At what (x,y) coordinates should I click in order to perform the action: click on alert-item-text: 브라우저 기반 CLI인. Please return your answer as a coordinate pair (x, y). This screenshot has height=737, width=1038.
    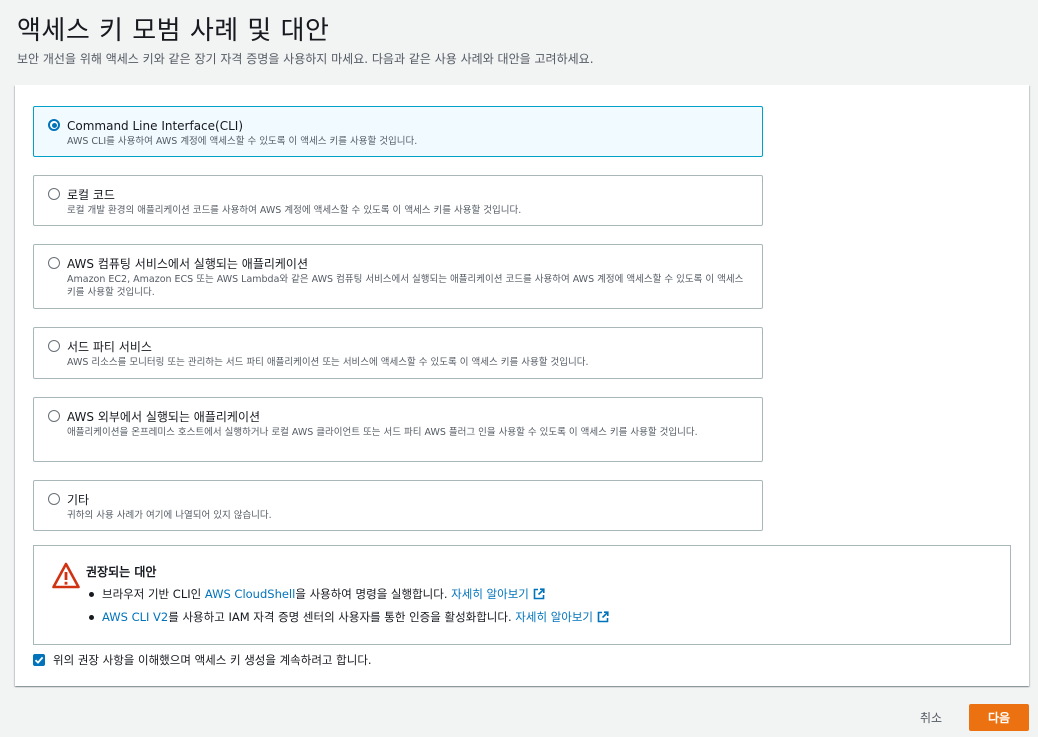
    Looking at the image, I should click on (153, 594).